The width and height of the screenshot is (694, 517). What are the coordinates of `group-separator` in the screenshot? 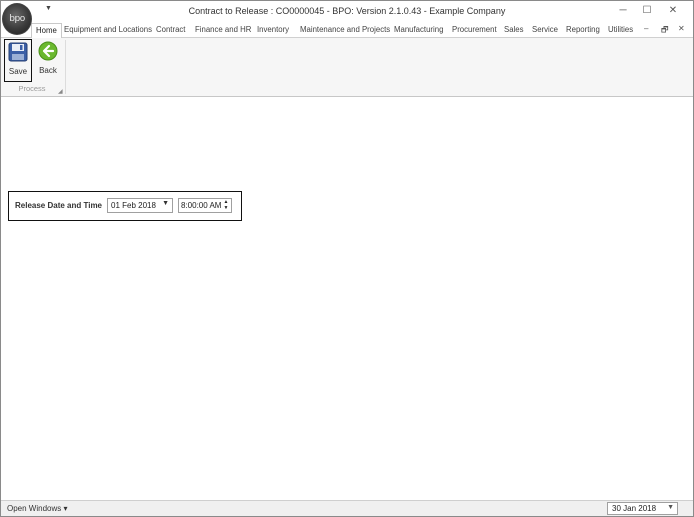 It's located at (65, 67).